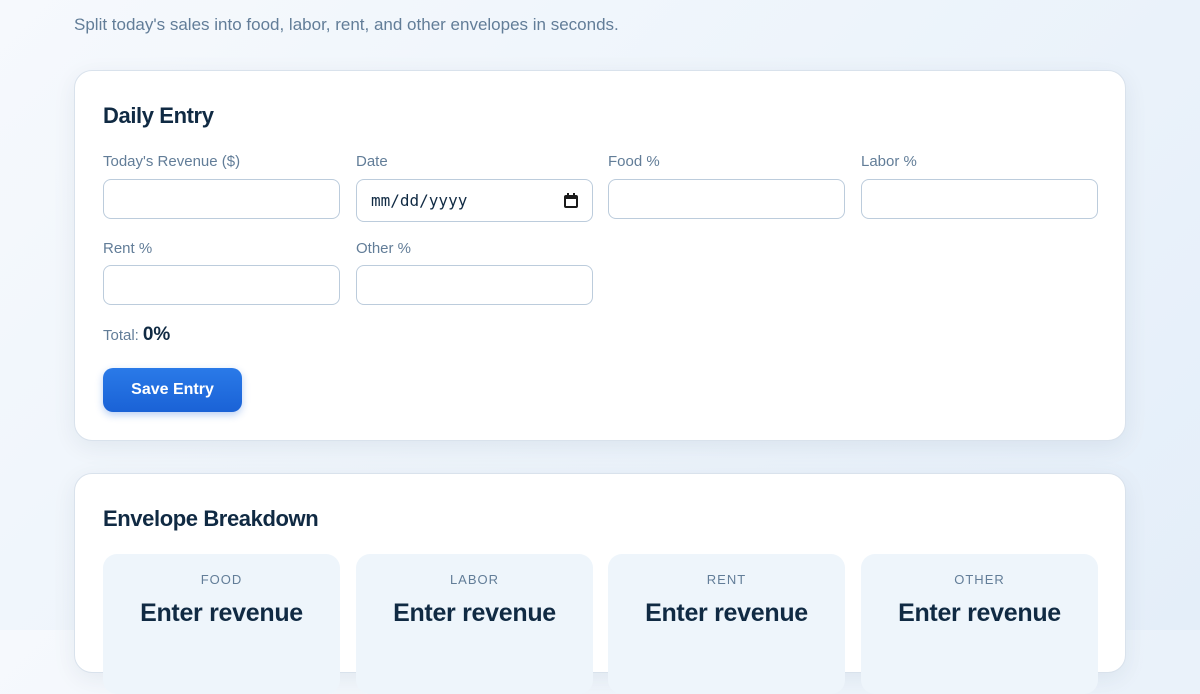 Image resolution: width=1200 pixels, height=694 pixels. What do you see at coordinates (419, 200) in the screenshot?
I see `date-placeholder: mm/dd/yyyy` at bounding box center [419, 200].